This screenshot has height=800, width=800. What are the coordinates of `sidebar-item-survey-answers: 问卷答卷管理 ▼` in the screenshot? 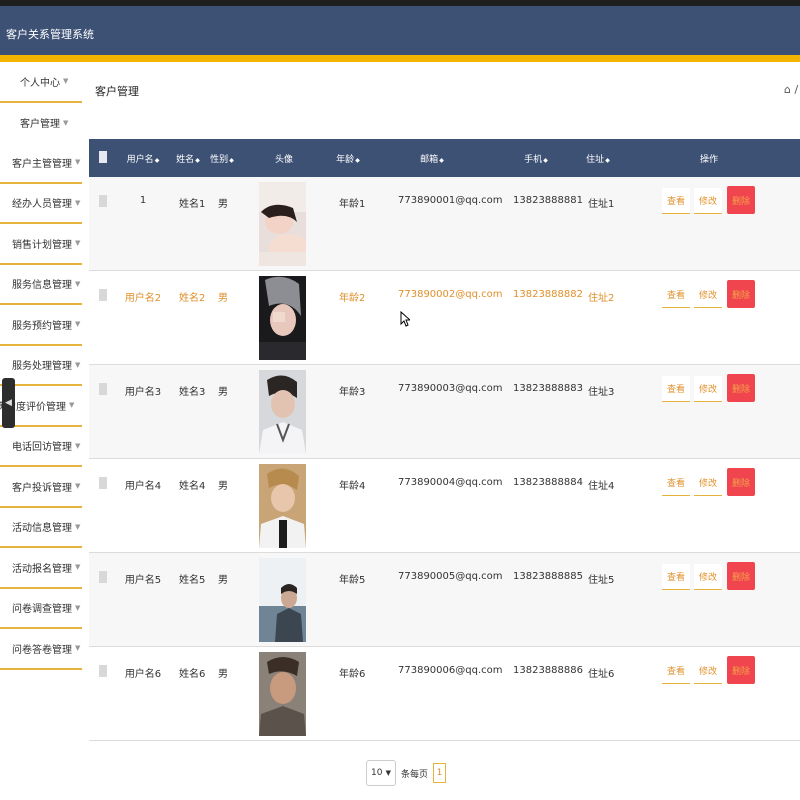 It's located at (41, 649).